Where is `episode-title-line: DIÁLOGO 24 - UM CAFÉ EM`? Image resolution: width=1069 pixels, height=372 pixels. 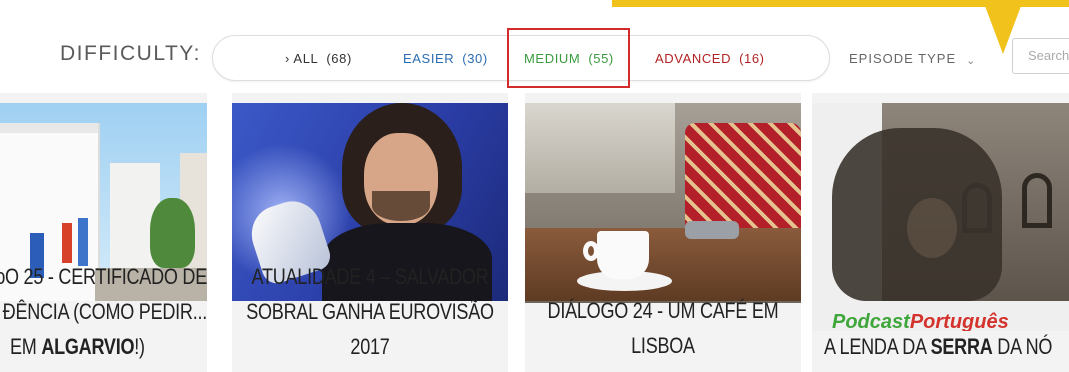
episode-title-line: DIÁLOGO 24 - UM CAFÉ EM is located at coordinates (663, 310).